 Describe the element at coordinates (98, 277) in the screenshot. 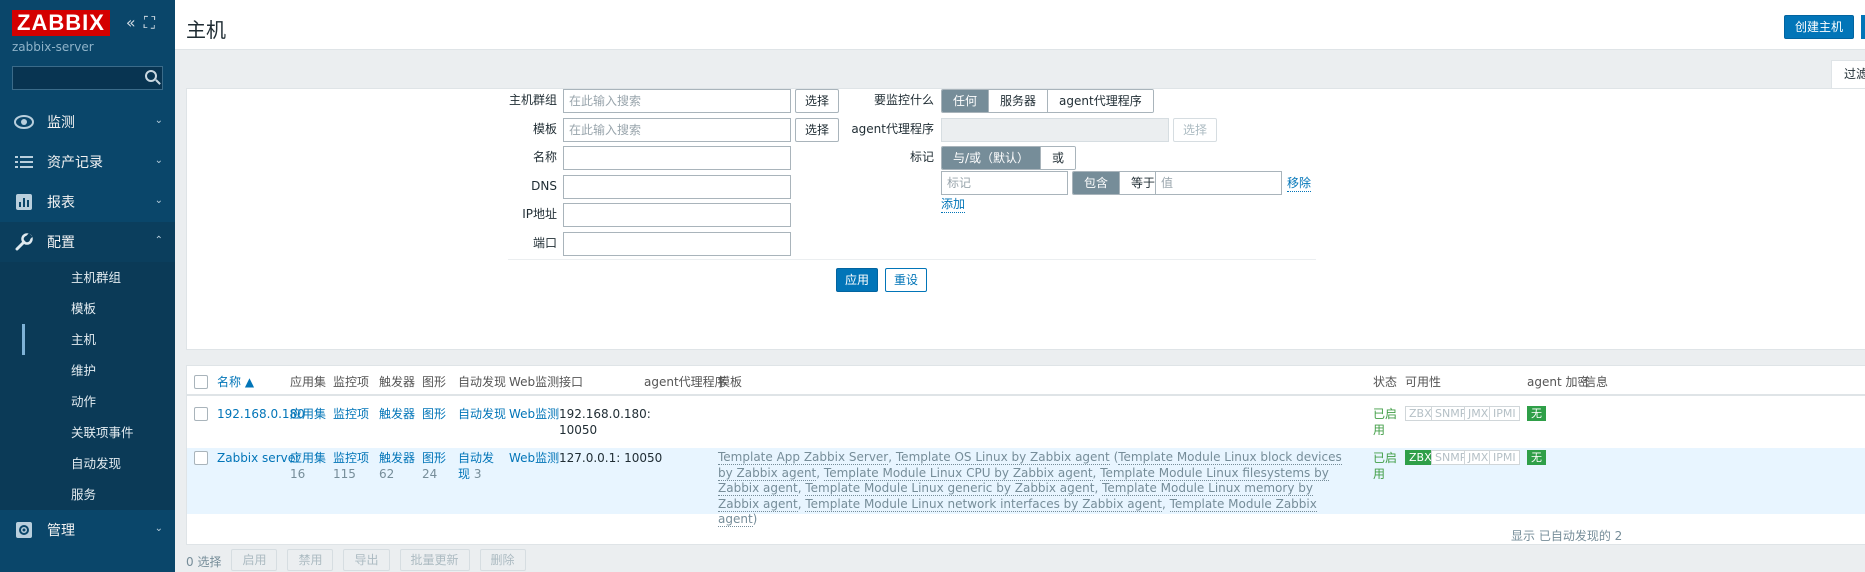

I see `submenu-item-host-groups: 主机群组` at that location.